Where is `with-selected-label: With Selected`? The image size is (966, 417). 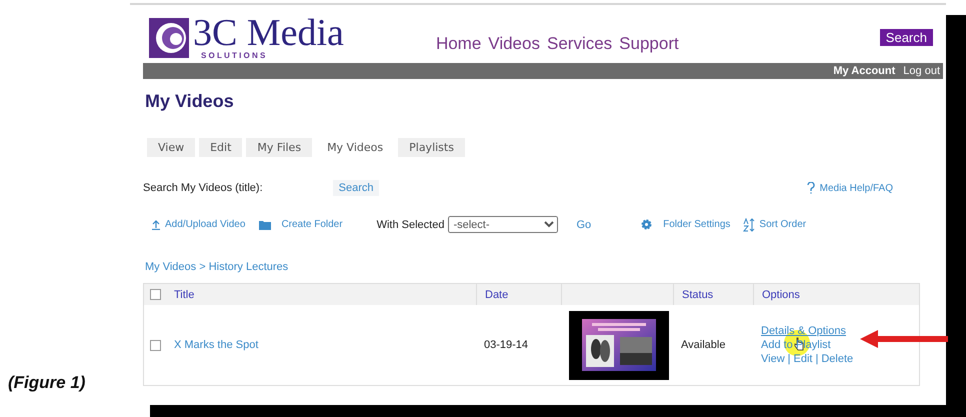 with-selected-label: With Selected is located at coordinates (410, 224).